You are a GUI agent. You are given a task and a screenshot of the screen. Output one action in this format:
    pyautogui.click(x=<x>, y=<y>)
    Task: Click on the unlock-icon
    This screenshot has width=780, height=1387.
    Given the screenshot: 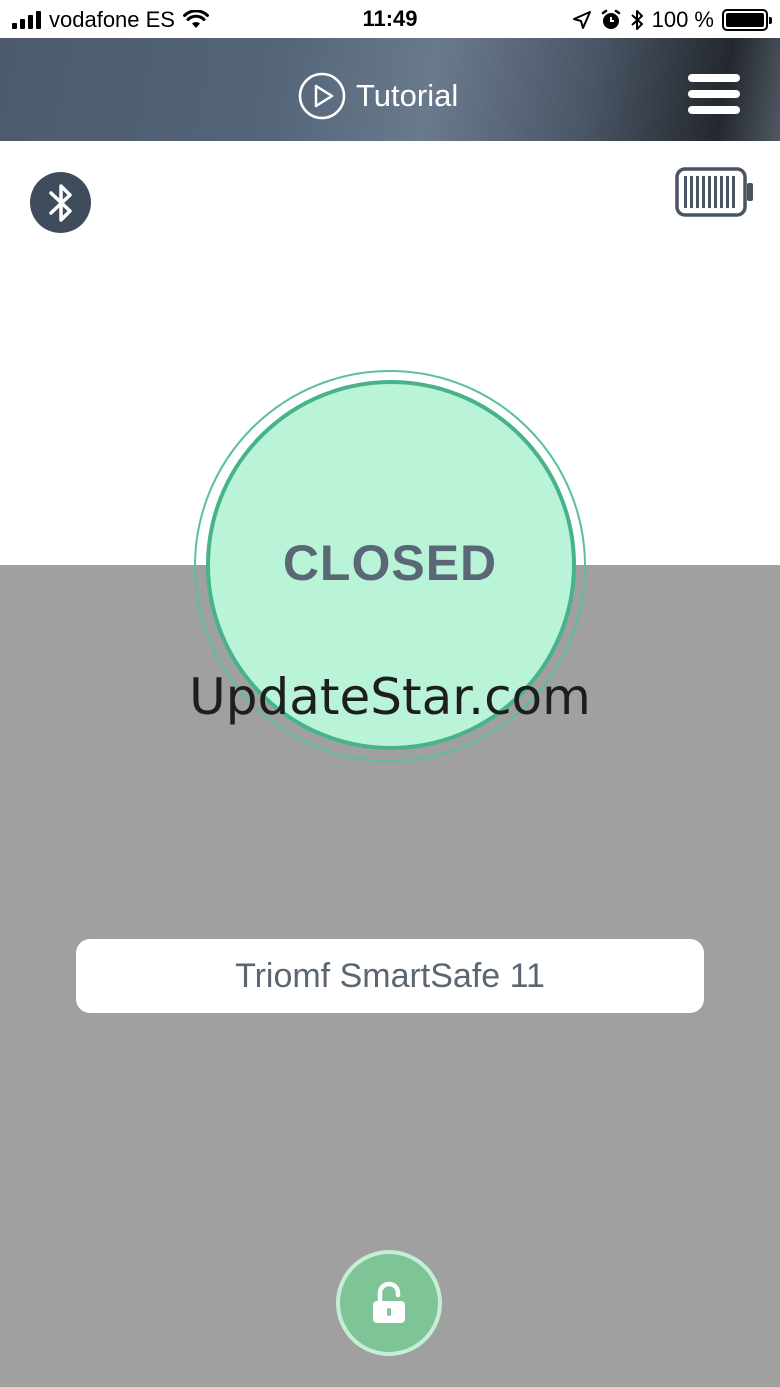 What is the action you would take?
    pyautogui.click(x=389, y=1302)
    